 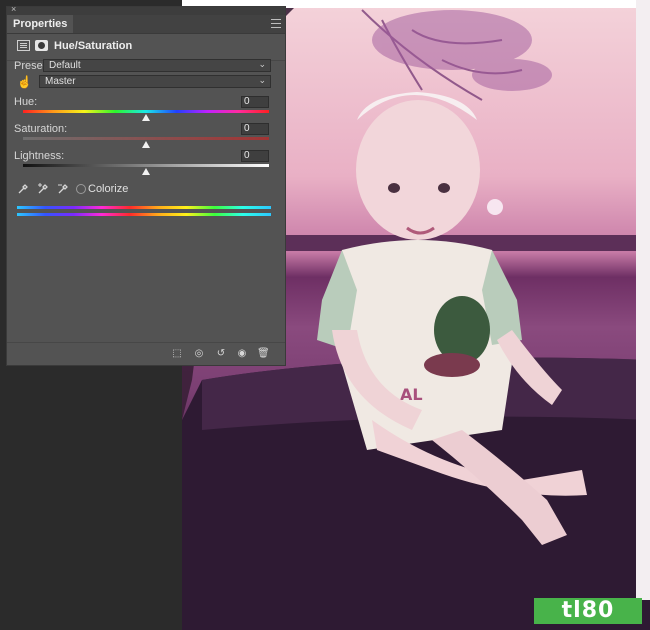 What do you see at coordinates (43, 189) in the screenshot?
I see `eyedropper-add-icon` at bounding box center [43, 189].